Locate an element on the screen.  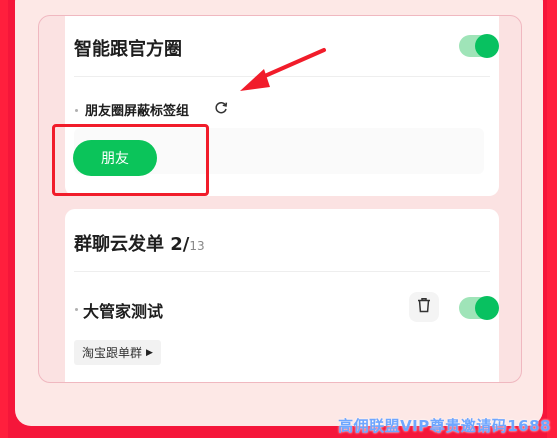
official-circle-toggle is located at coordinates (479, 46).